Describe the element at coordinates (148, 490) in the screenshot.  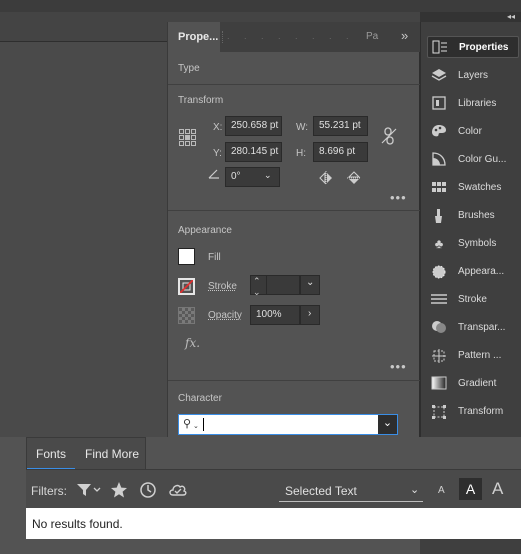
I see `recent-clock-icon` at that location.